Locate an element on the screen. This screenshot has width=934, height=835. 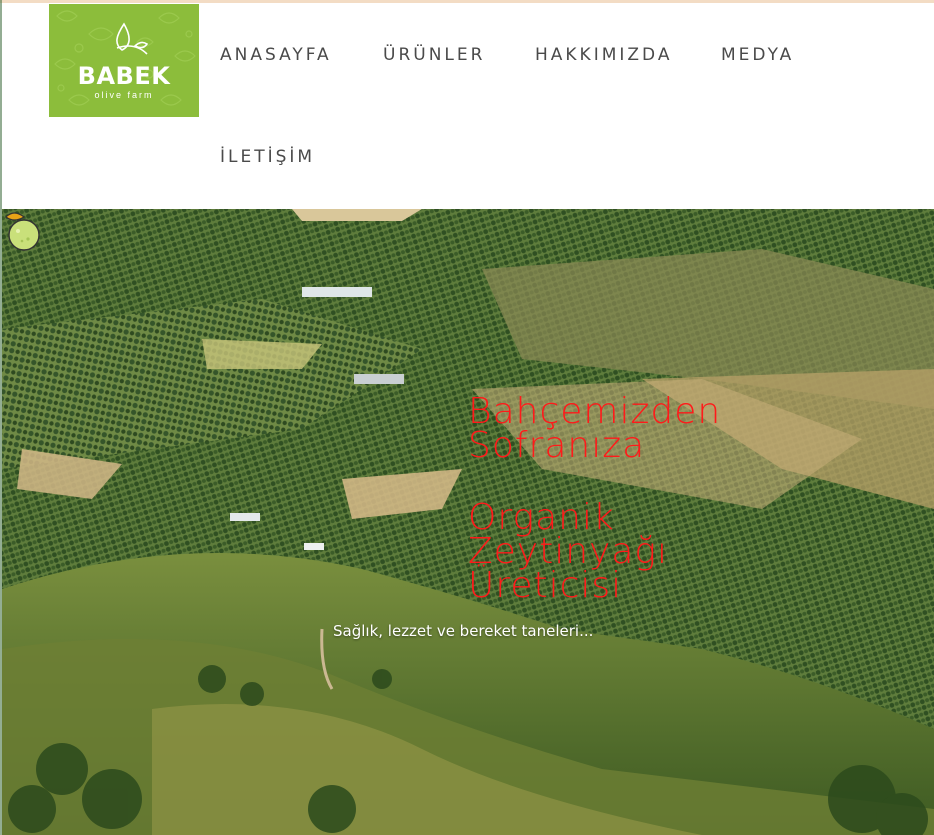
leaf-pattern-icon is located at coordinates (125, 58).